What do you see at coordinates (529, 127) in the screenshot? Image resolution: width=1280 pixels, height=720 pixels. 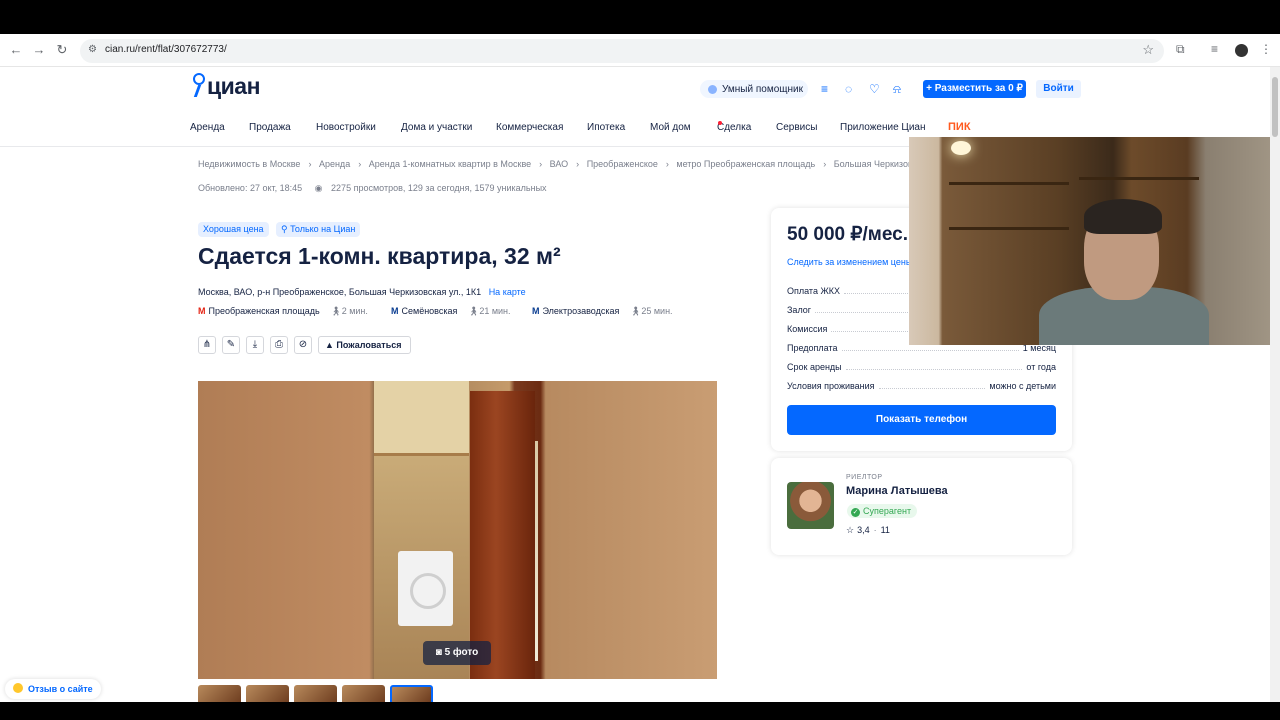 I see `nav-item-commercial: Коммерческая` at bounding box center [529, 127].